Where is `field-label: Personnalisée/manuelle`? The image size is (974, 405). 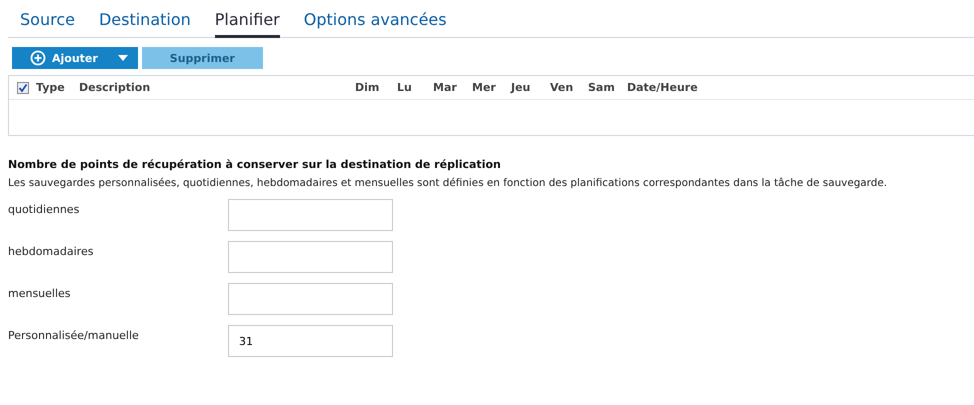 field-label: Personnalisée/manuelle is located at coordinates (74, 335).